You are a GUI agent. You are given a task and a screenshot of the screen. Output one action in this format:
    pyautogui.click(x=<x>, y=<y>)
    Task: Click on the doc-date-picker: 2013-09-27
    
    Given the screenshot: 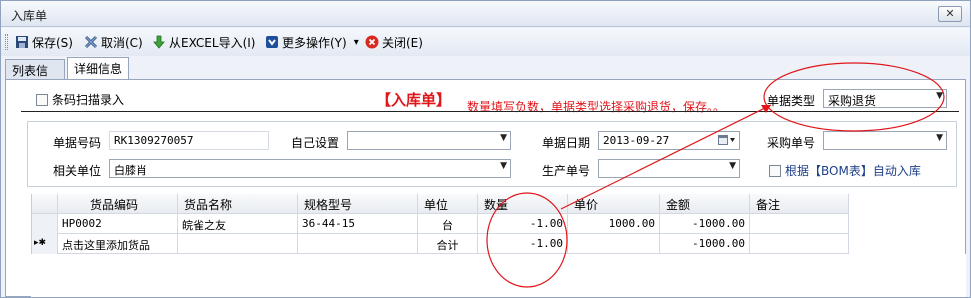 What is the action you would take?
    pyautogui.click(x=669, y=140)
    